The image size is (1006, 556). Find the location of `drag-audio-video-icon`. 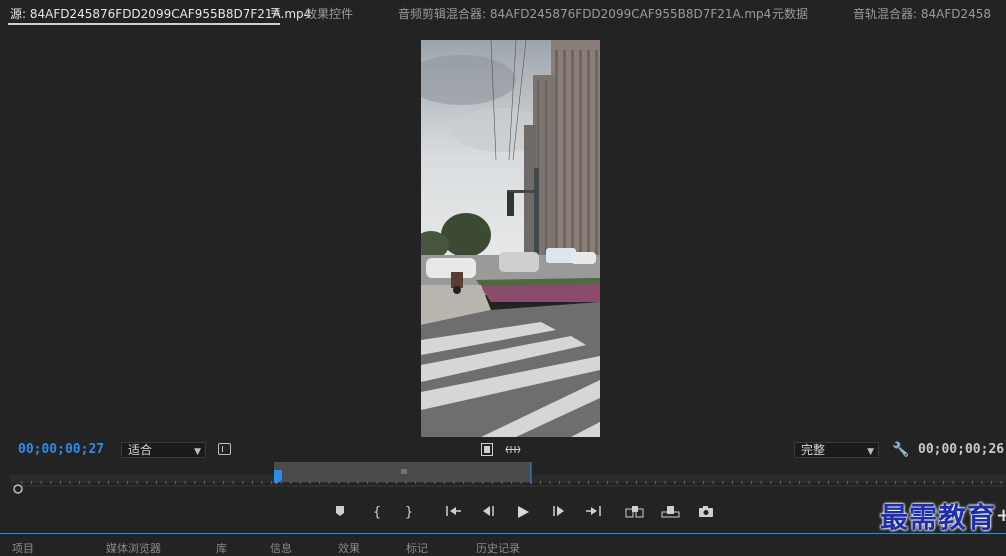

drag-audio-video-icon is located at coordinates (513, 449).